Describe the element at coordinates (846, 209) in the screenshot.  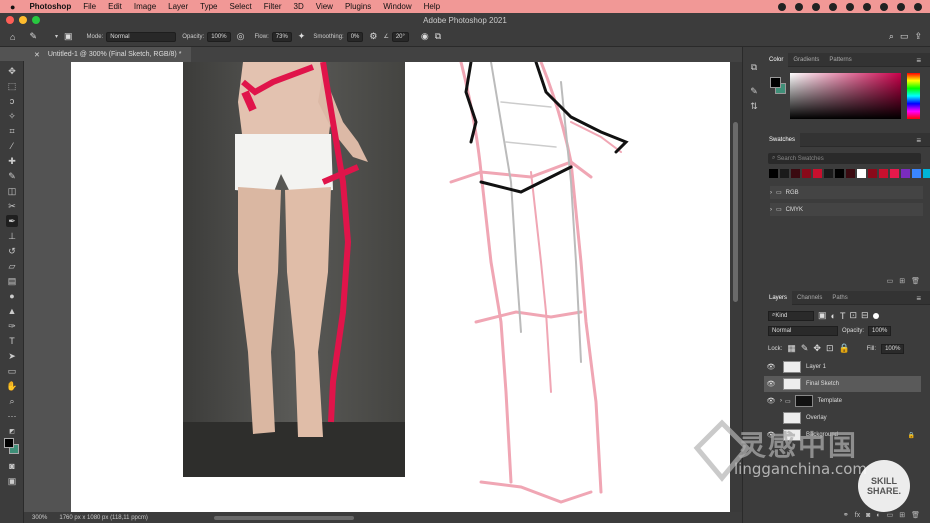
I see `swatch-group-cmyk: › ▭ CMYK` at that location.